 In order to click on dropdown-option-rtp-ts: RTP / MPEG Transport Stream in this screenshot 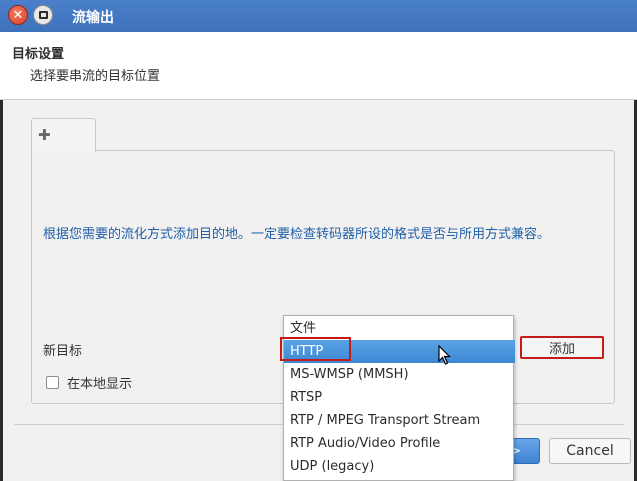, I will do `click(399, 420)`.